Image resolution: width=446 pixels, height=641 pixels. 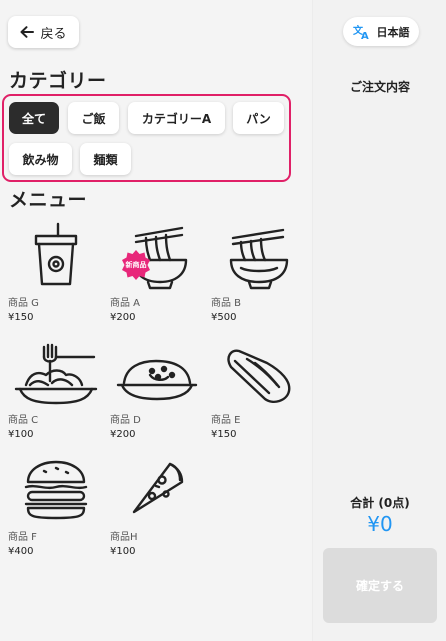 What do you see at coordinates (256, 256) in the screenshot?
I see `noodle-bowl-icon` at bounding box center [256, 256].